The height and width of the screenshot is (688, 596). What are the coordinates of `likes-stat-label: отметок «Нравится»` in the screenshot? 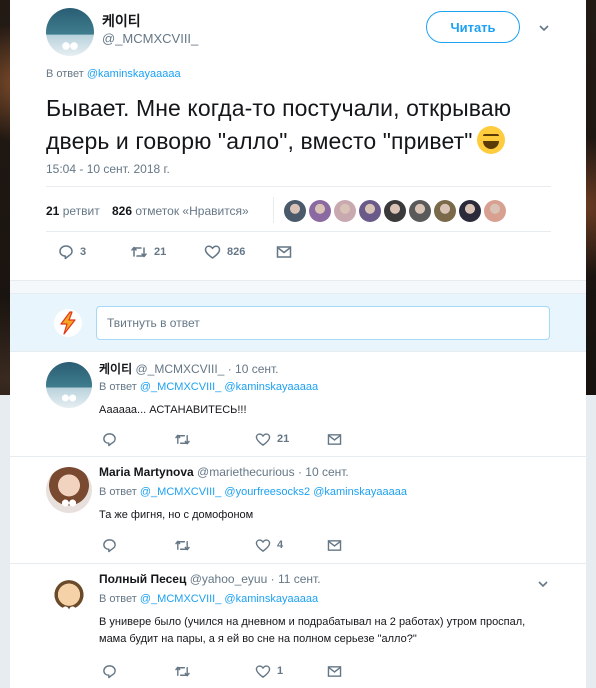 It's located at (192, 211).